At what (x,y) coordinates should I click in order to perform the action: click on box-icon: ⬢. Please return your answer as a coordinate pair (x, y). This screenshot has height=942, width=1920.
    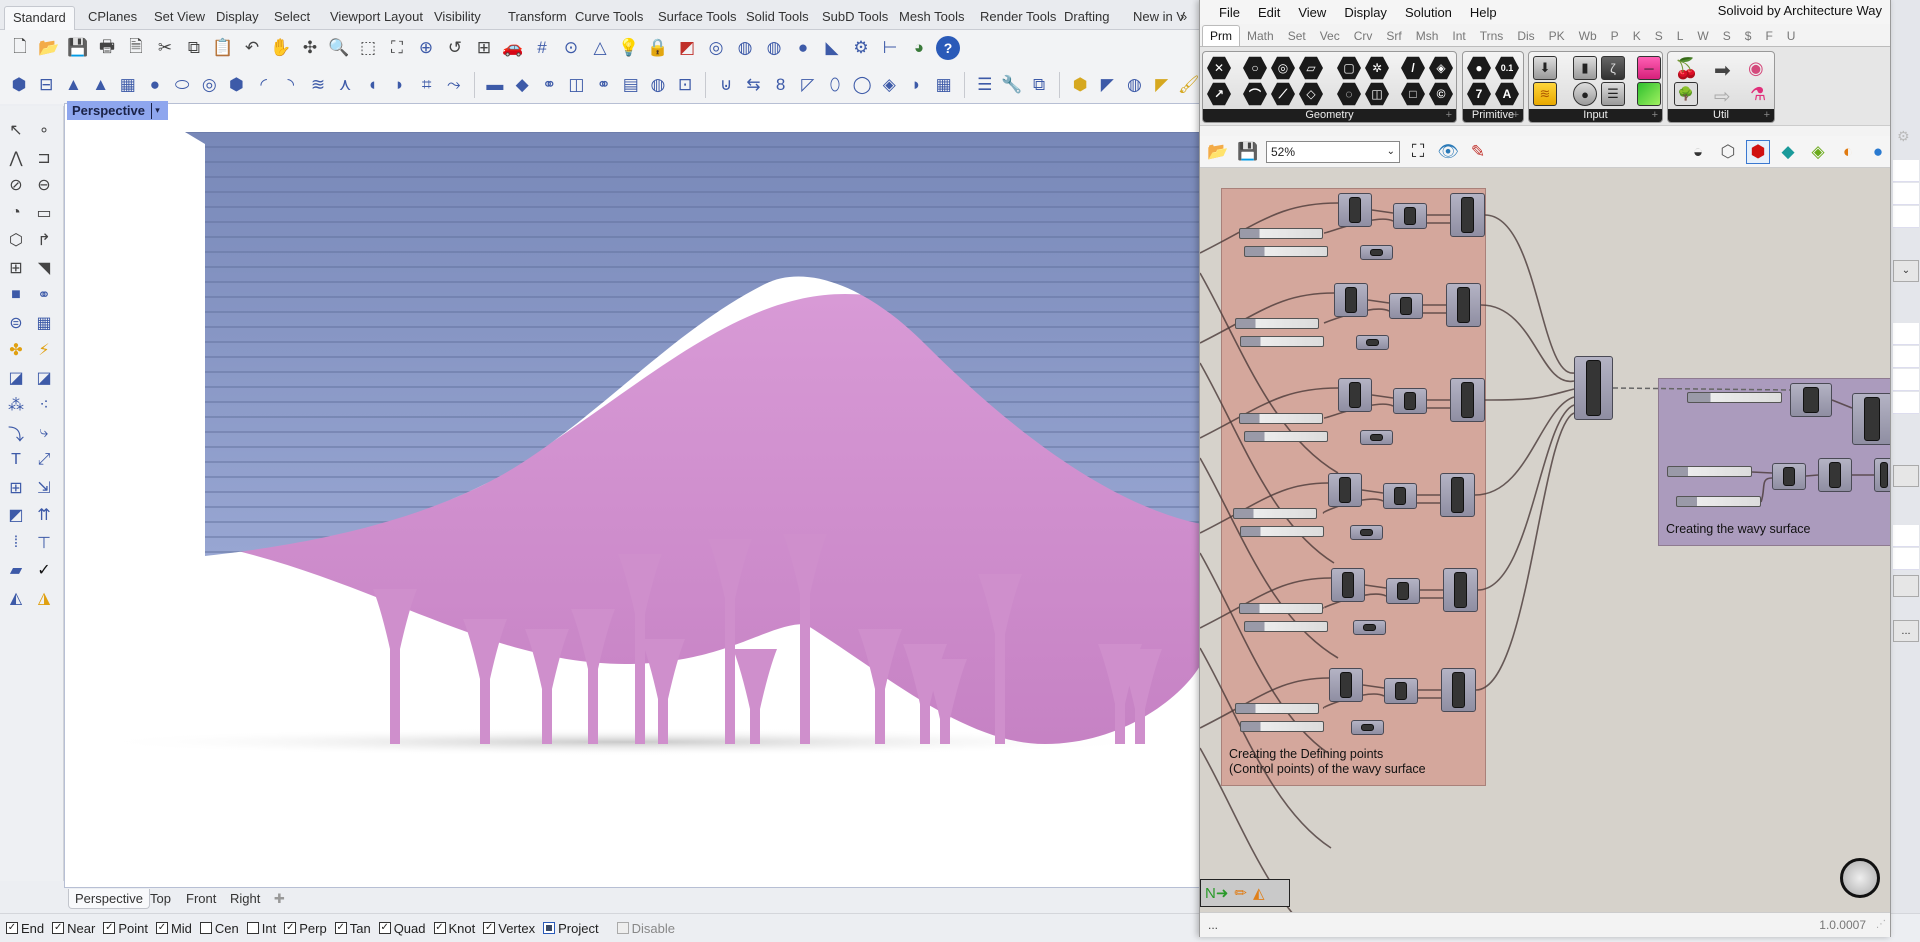
    Looking at the image, I should click on (19, 85).